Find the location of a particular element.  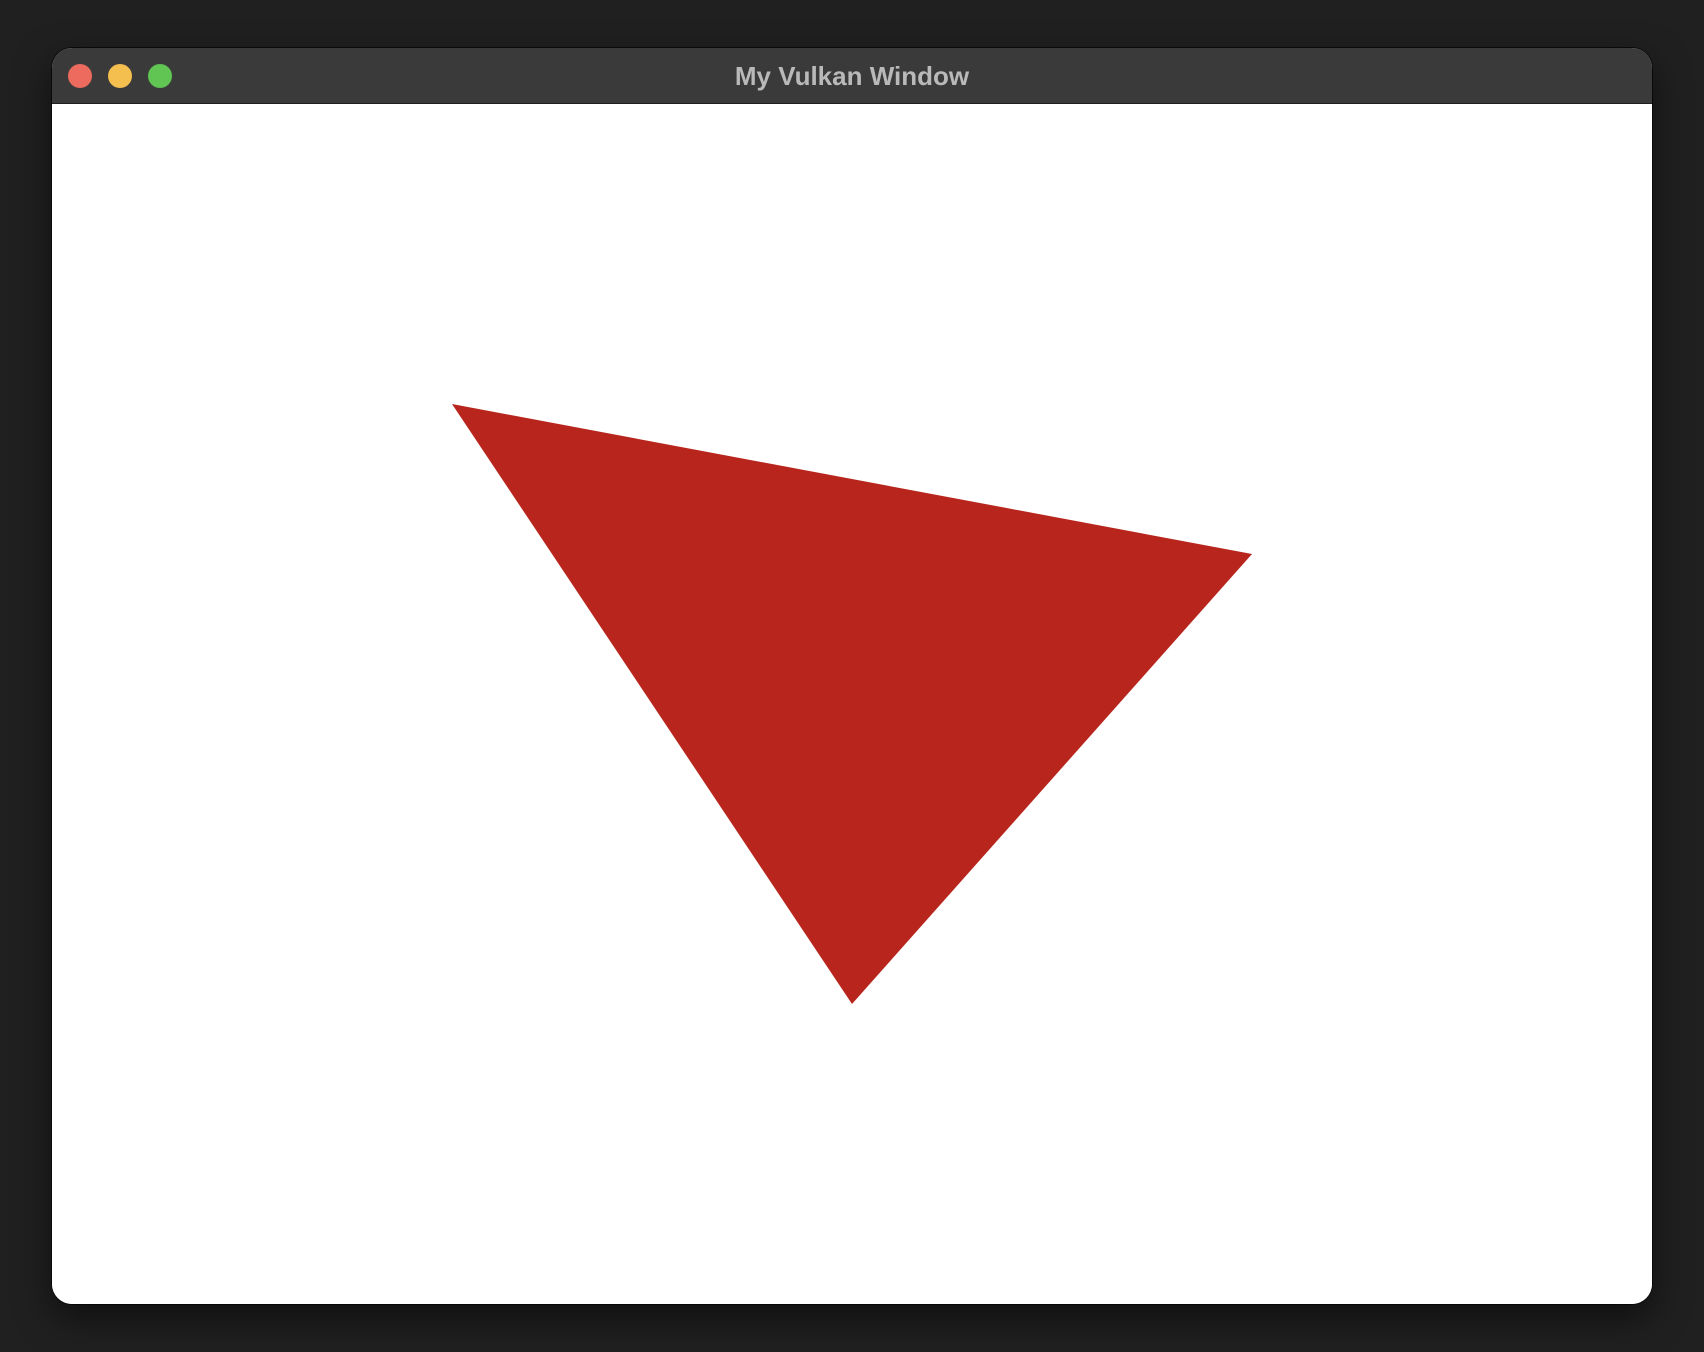

title-bar: My Vulkan Window is located at coordinates (852, 76).